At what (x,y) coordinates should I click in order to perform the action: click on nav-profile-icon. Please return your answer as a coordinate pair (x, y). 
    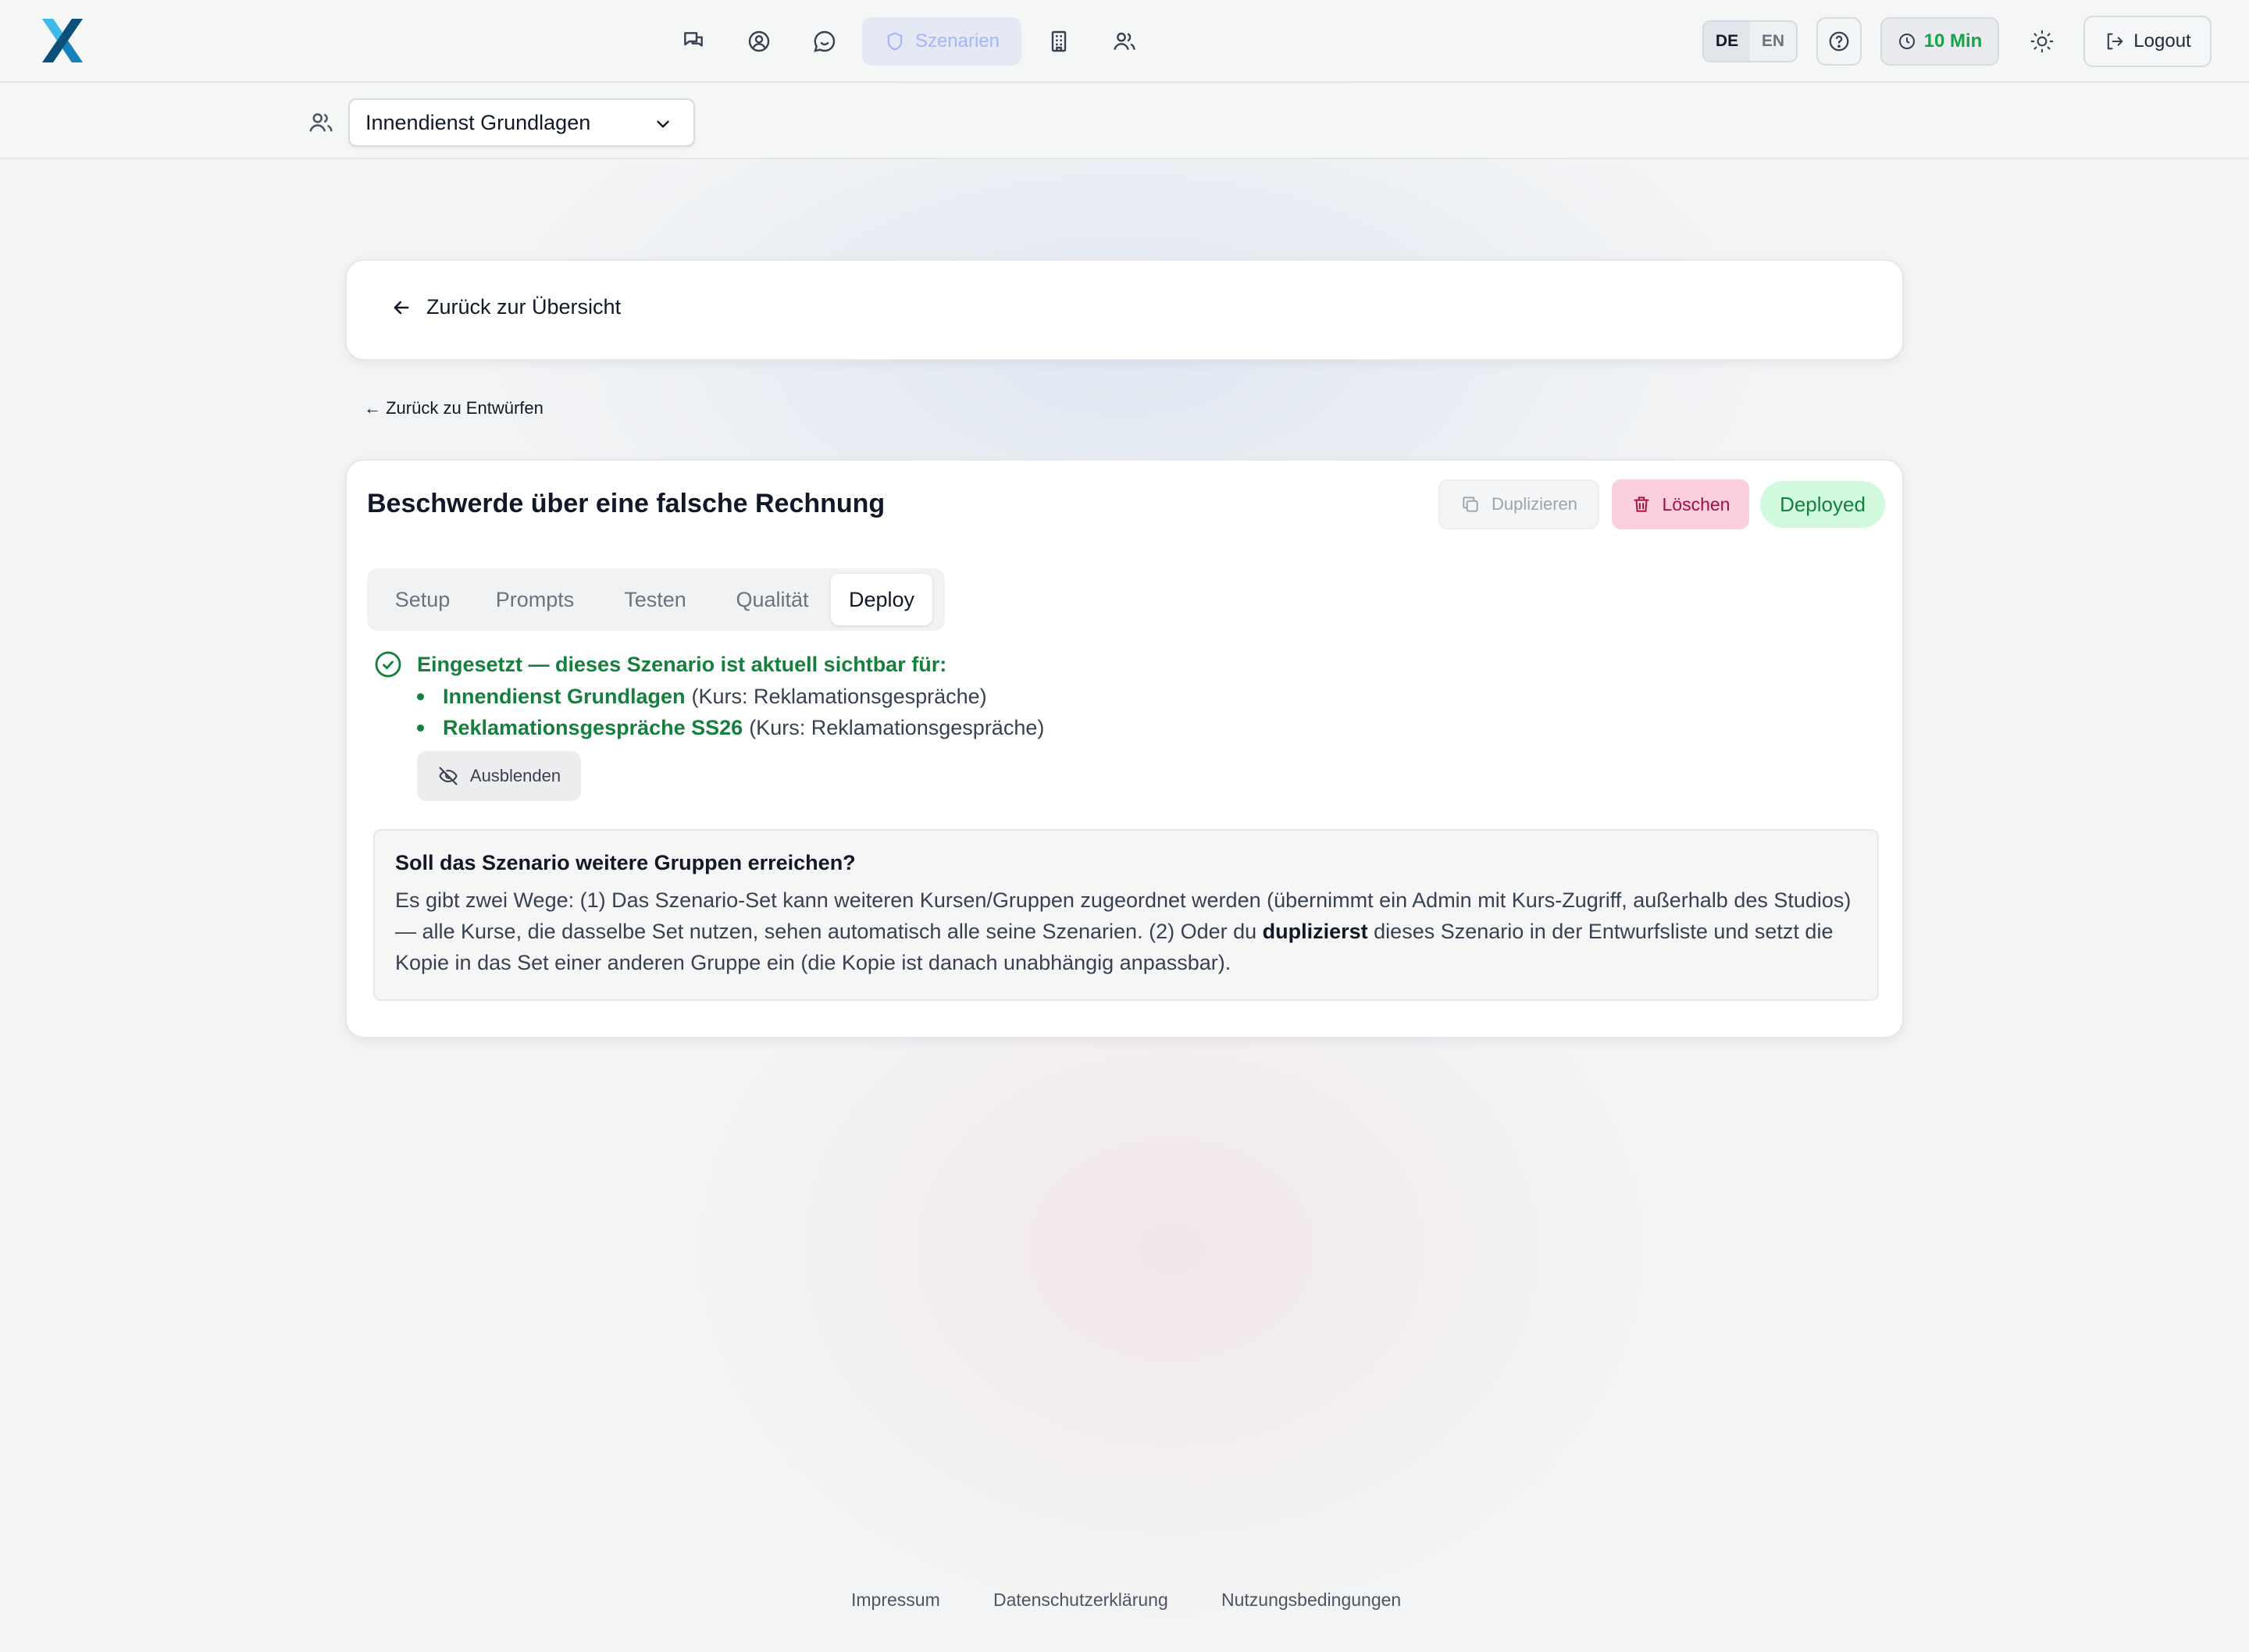
    Looking at the image, I should click on (759, 41).